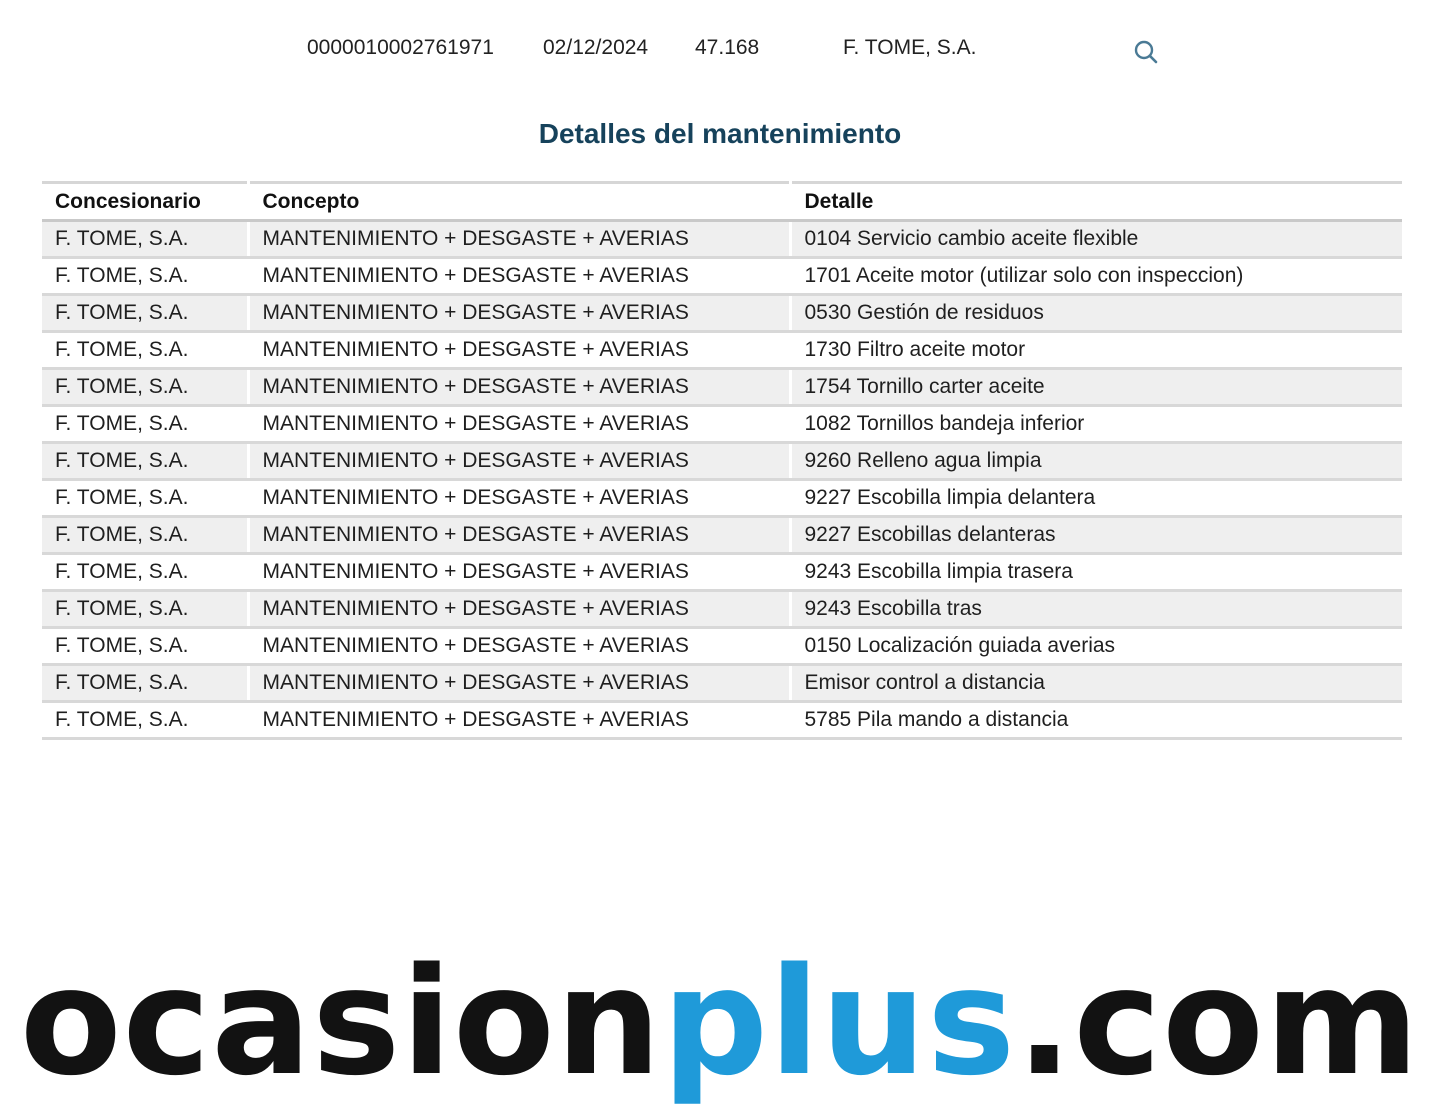  What do you see at coordinates (1095, 350) in the screenshot?
I see `cell-detalle: 1730 Filtro aceite motor` at bounding box center [1095, 350].